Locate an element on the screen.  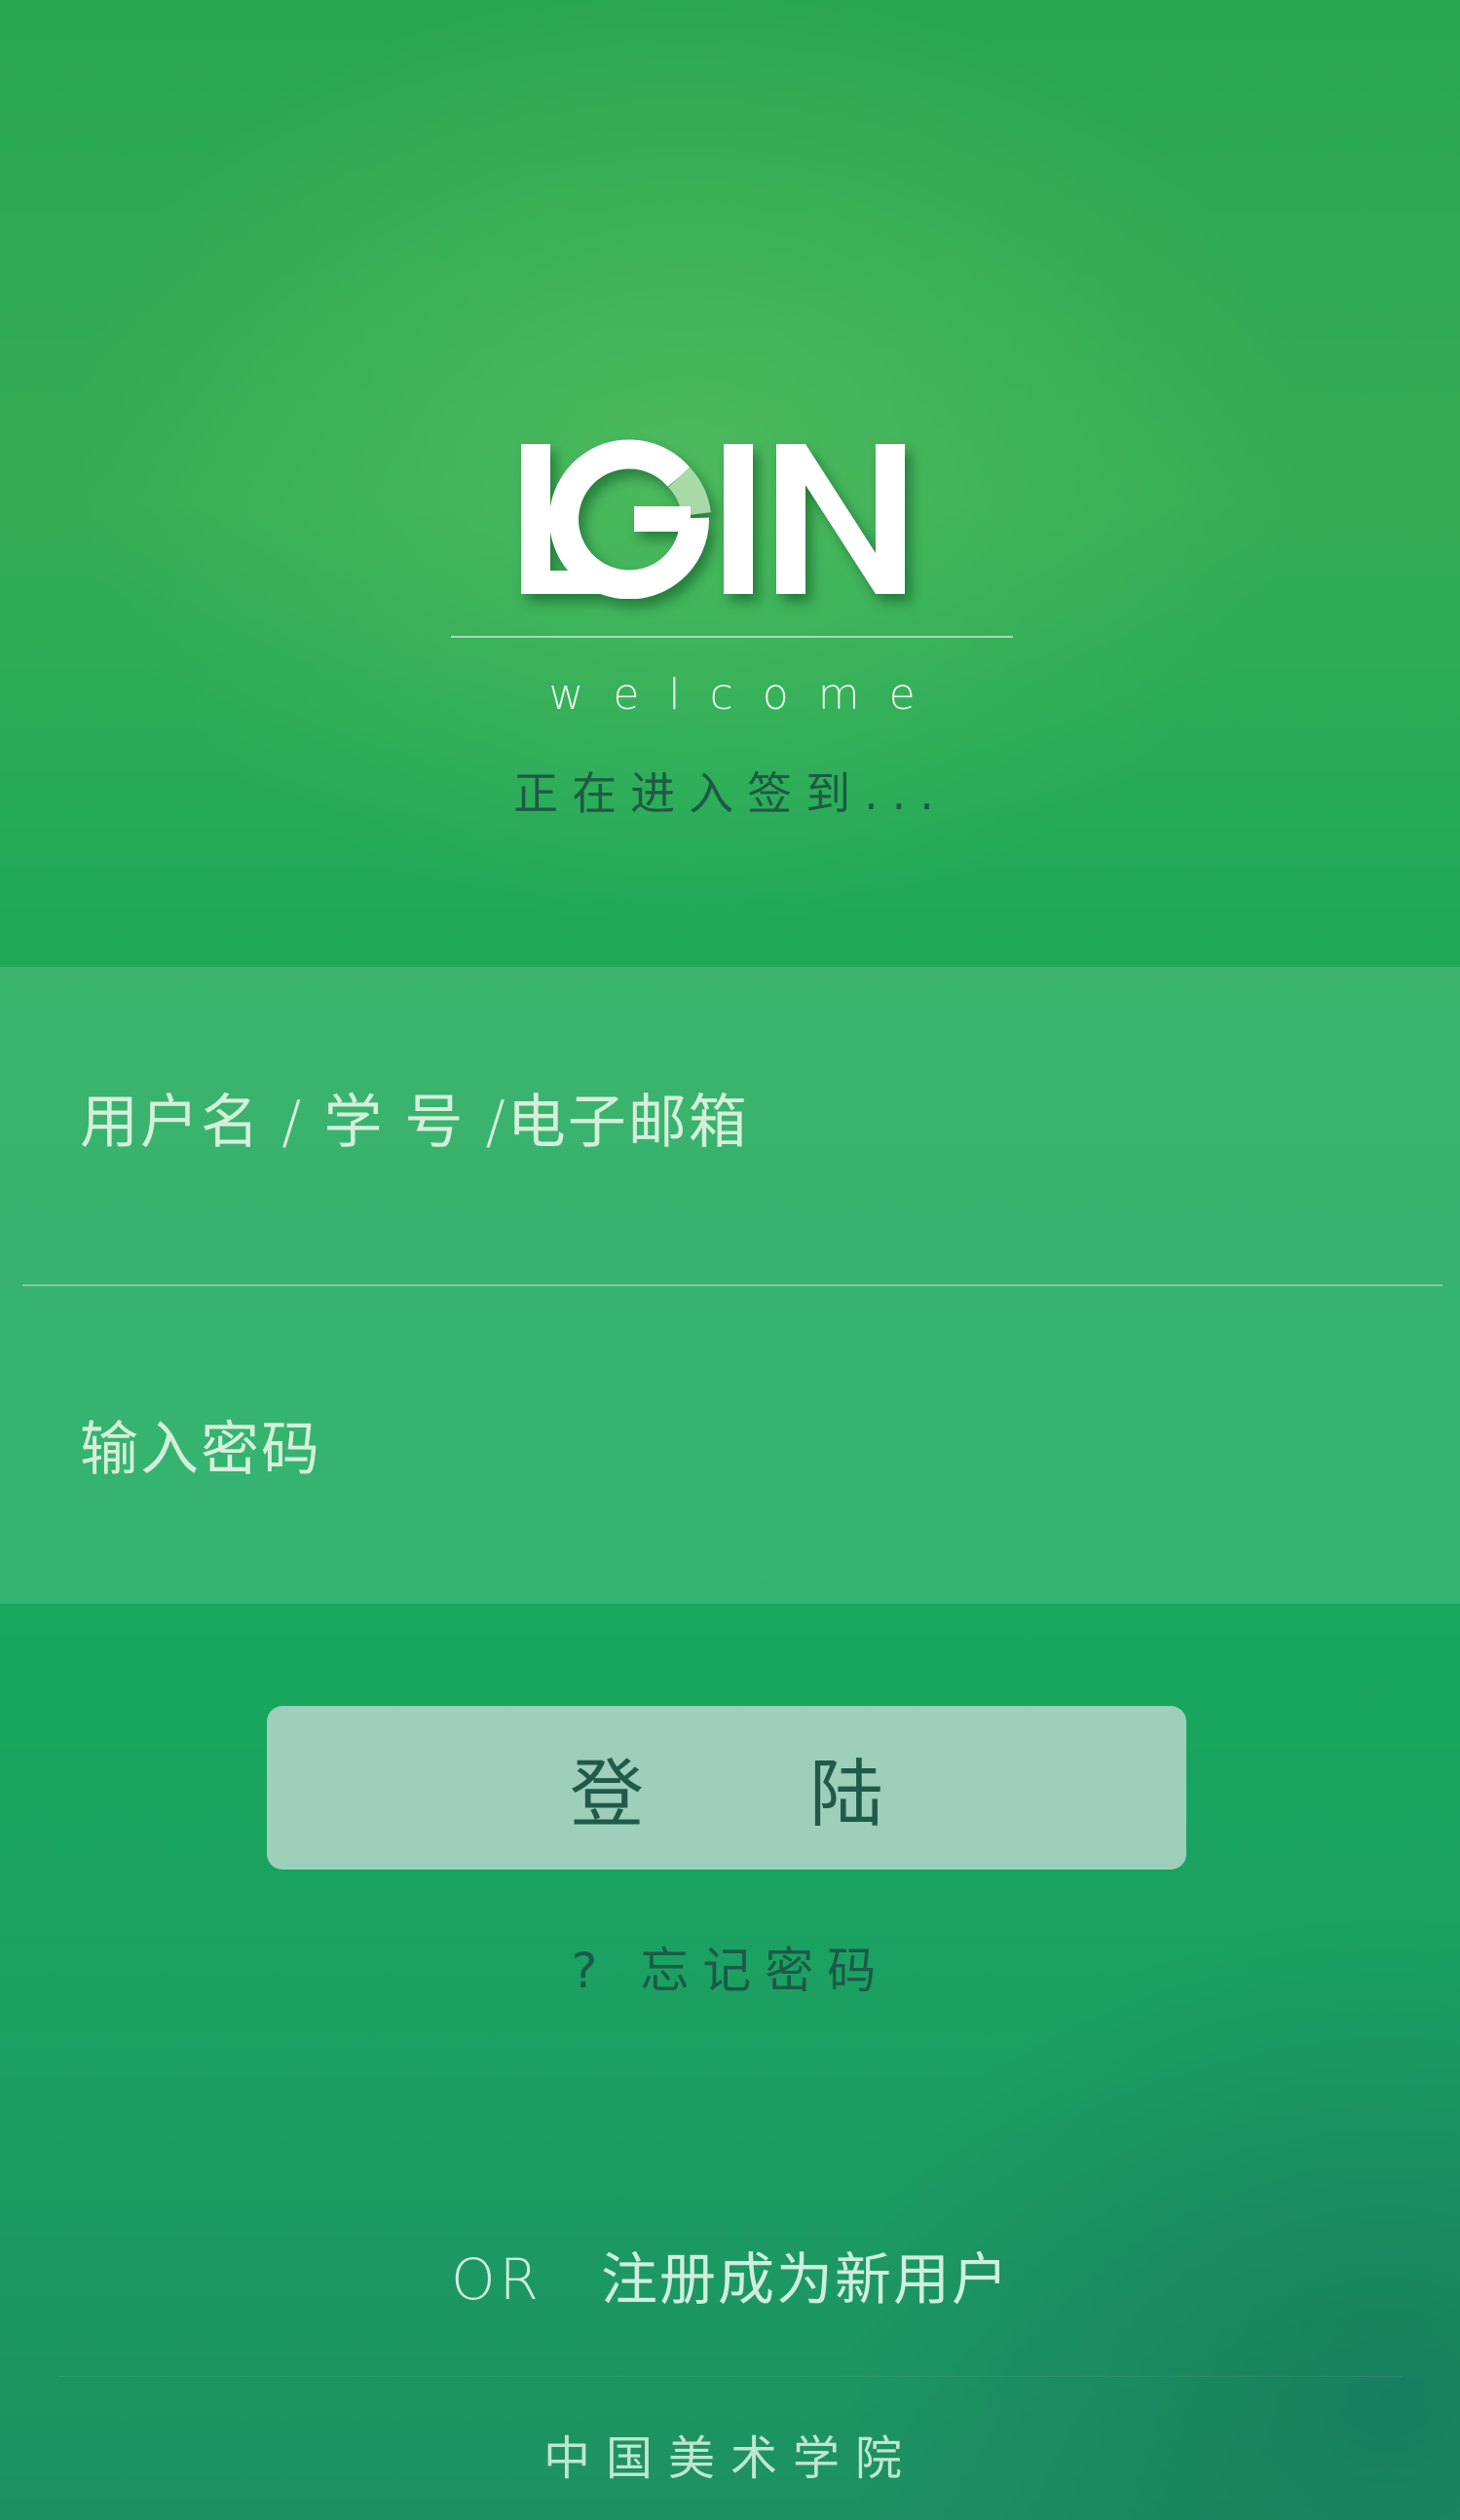
welcome-text: welcome is located at coordinates (747, 695).